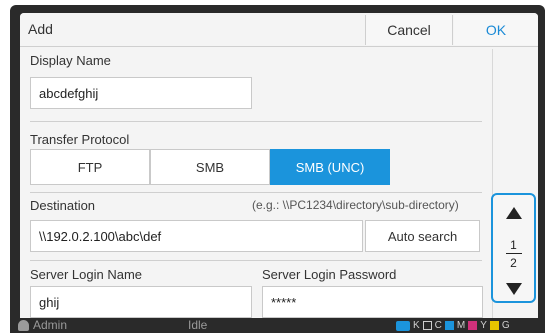 The image size is (552, 333). Describe the element at coordinates (198, 325) in the screenshot. I see `status-state: Idle` at that location.